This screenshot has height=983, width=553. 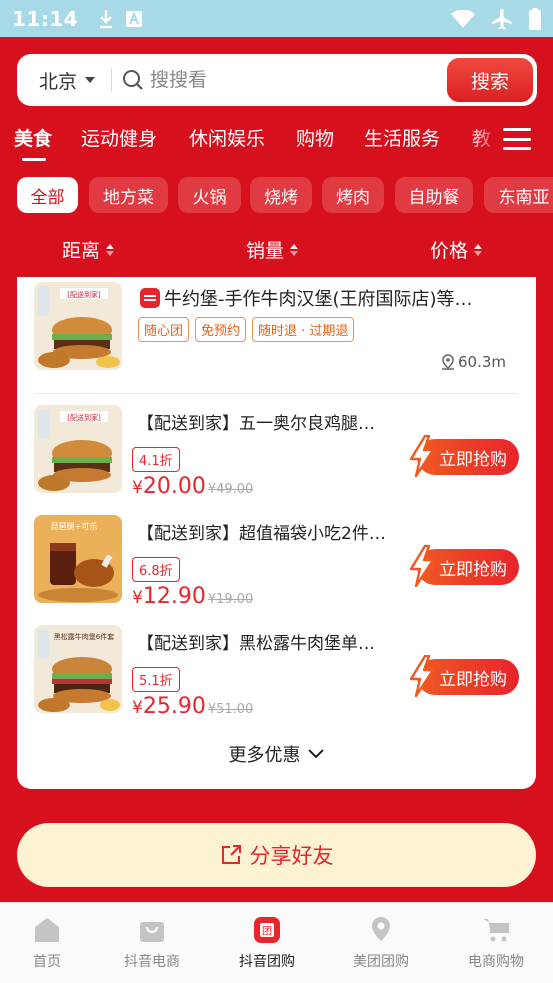 What do you see at coordinates (463, 18) in the screenshot?
I see `wifi-icon` at bounding box center [463, 18].